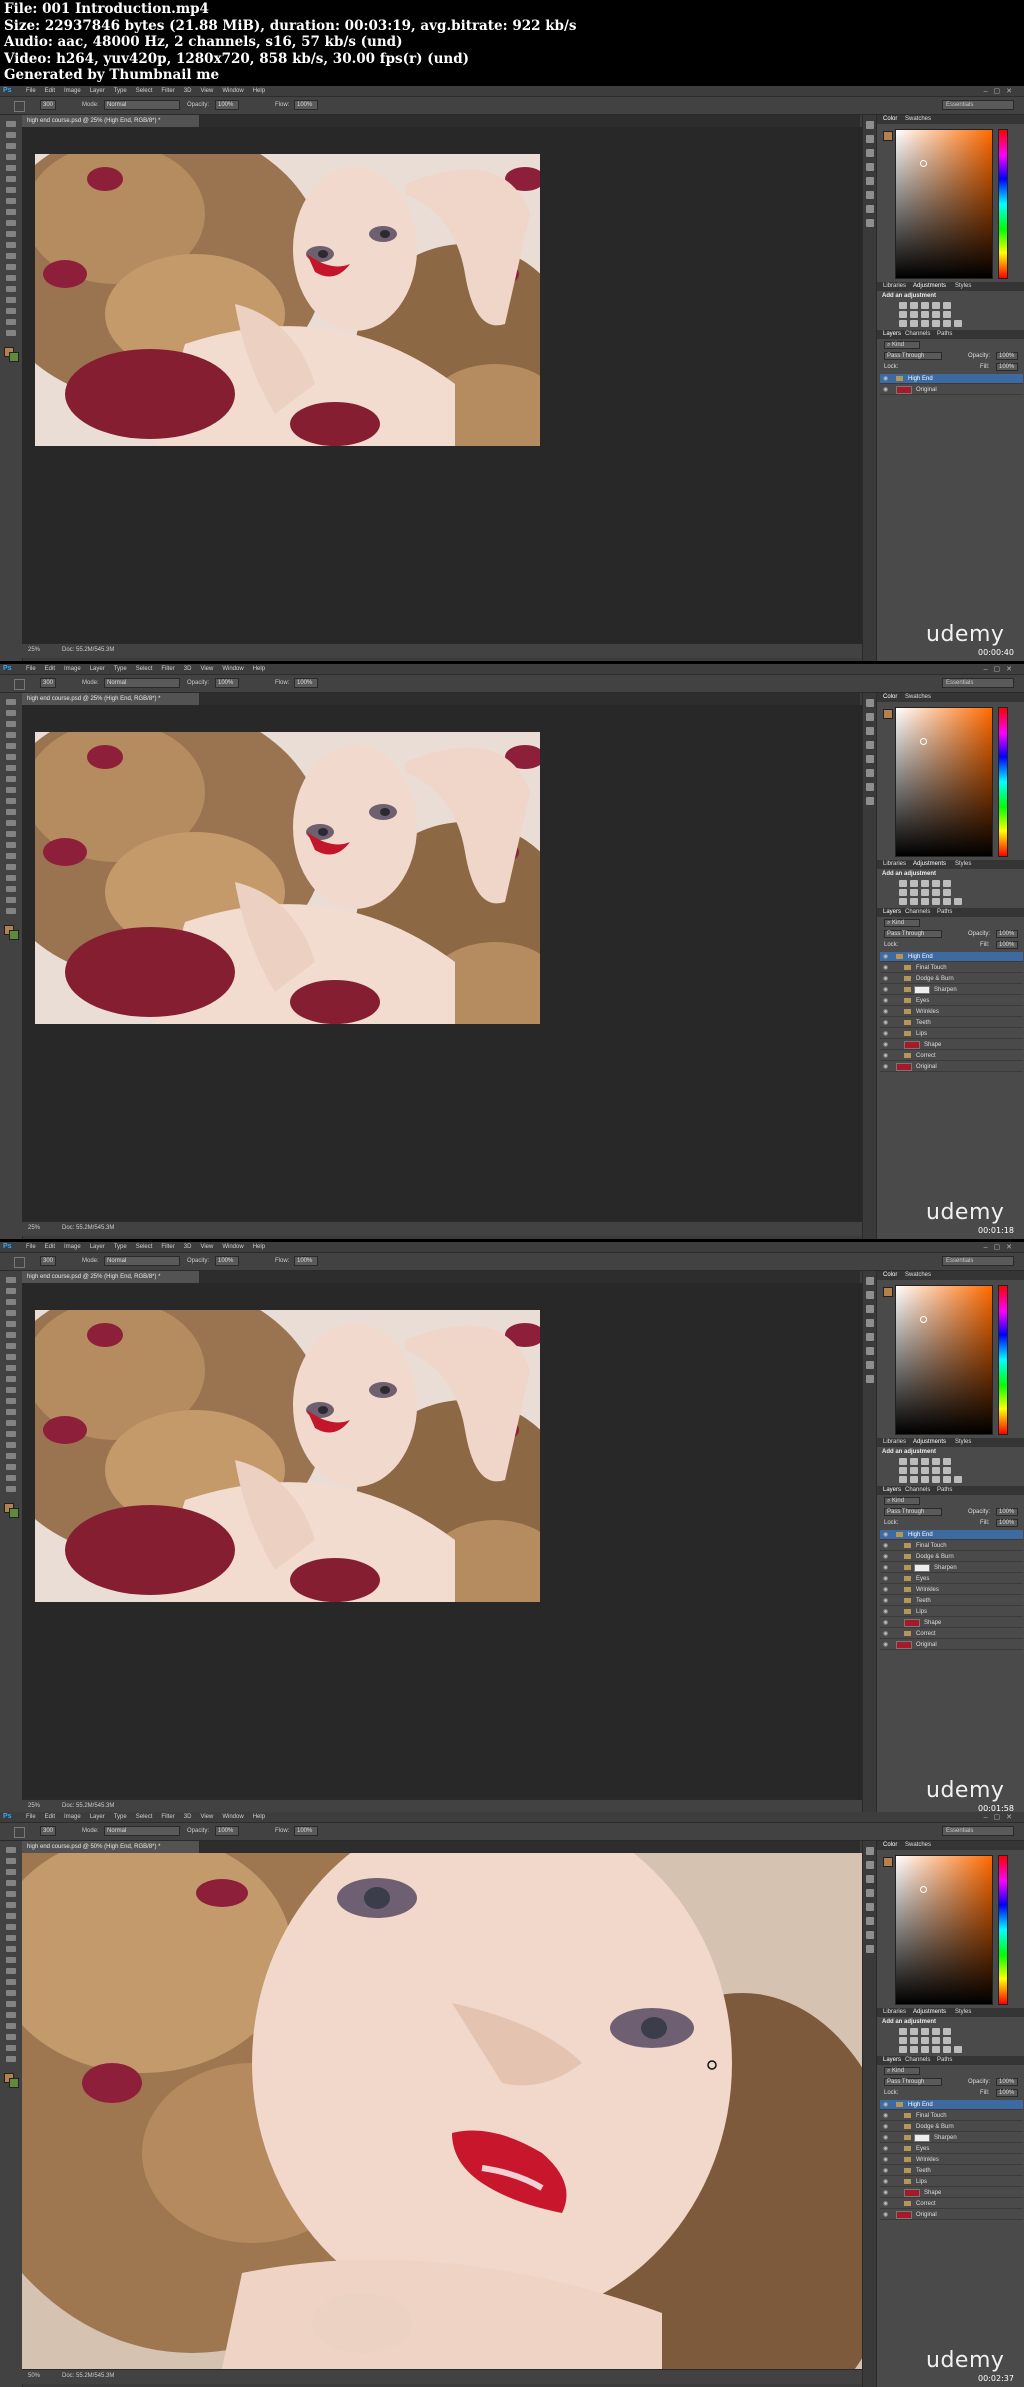  I want to click on layer-opacity-field: 100%, so click(1007, 2082).